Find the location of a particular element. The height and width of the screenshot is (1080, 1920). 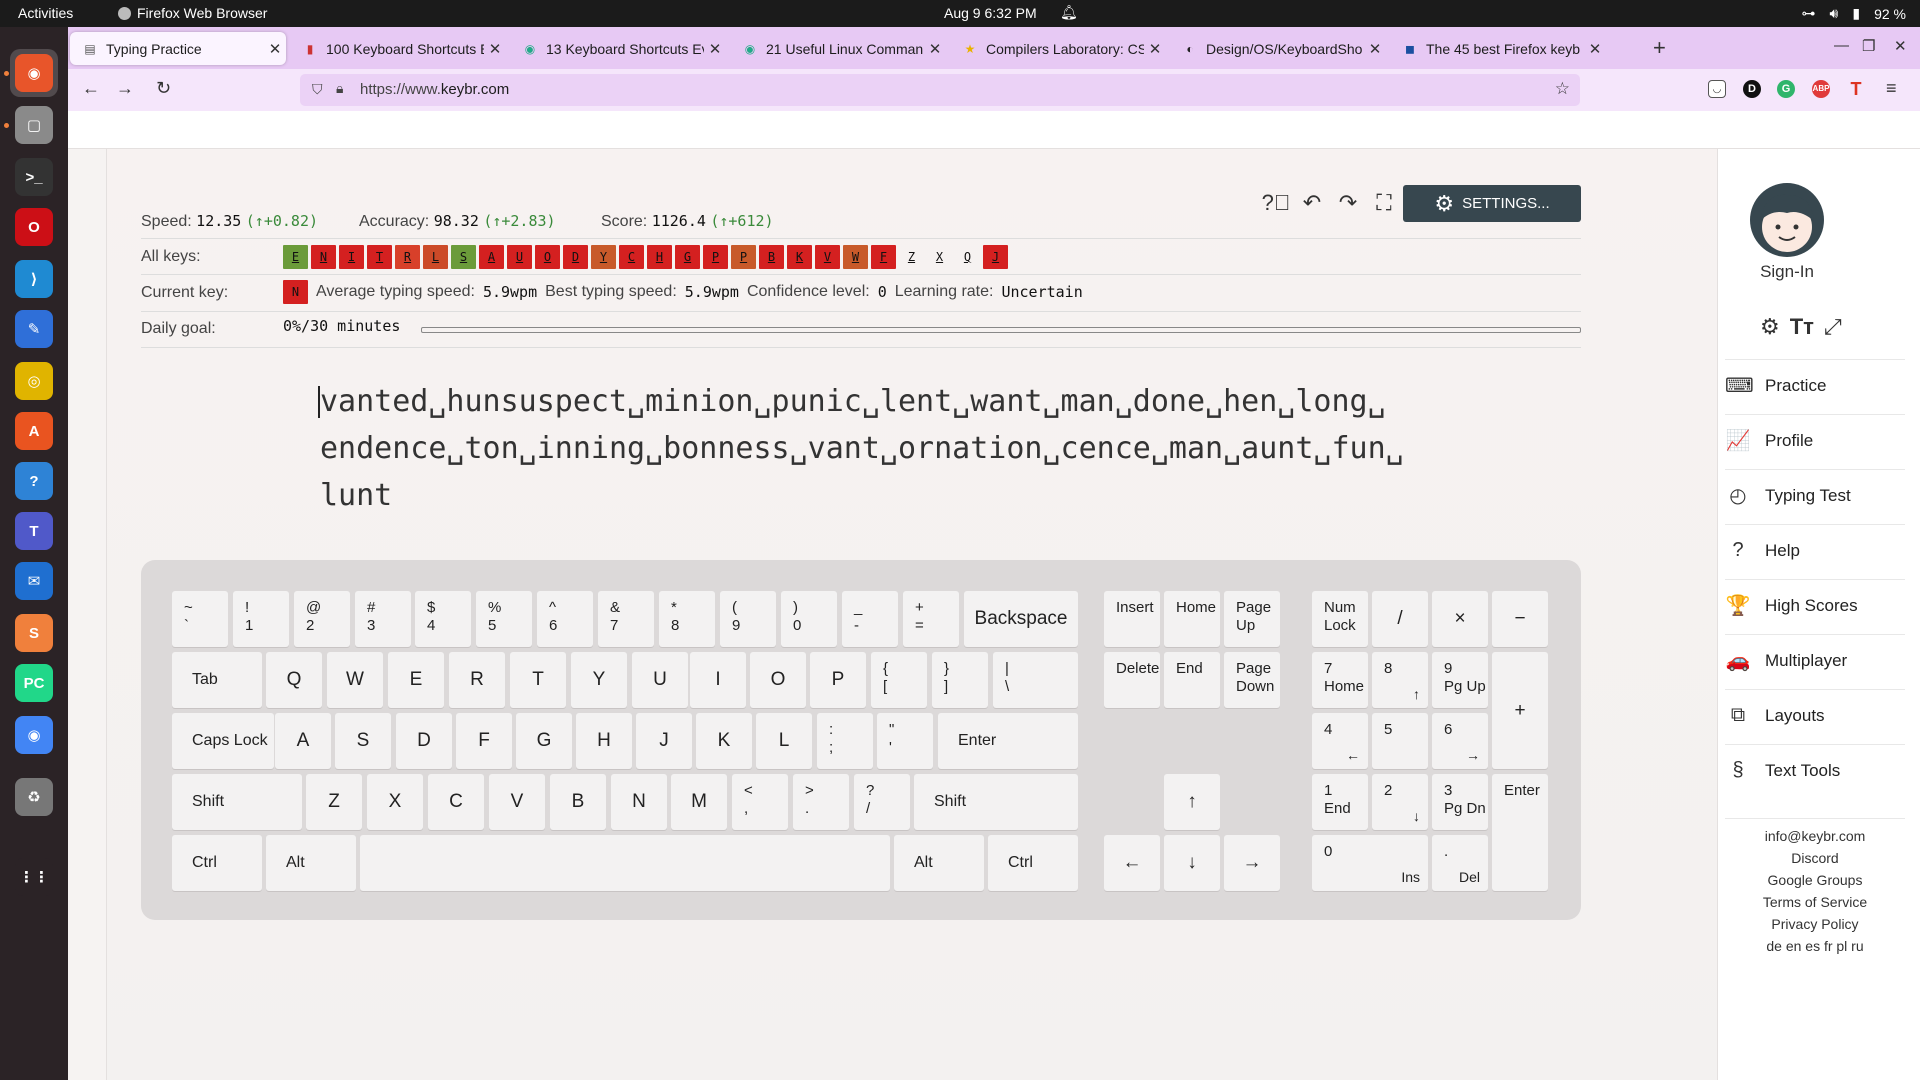

key-c: C is located at coordinates (456, 802).